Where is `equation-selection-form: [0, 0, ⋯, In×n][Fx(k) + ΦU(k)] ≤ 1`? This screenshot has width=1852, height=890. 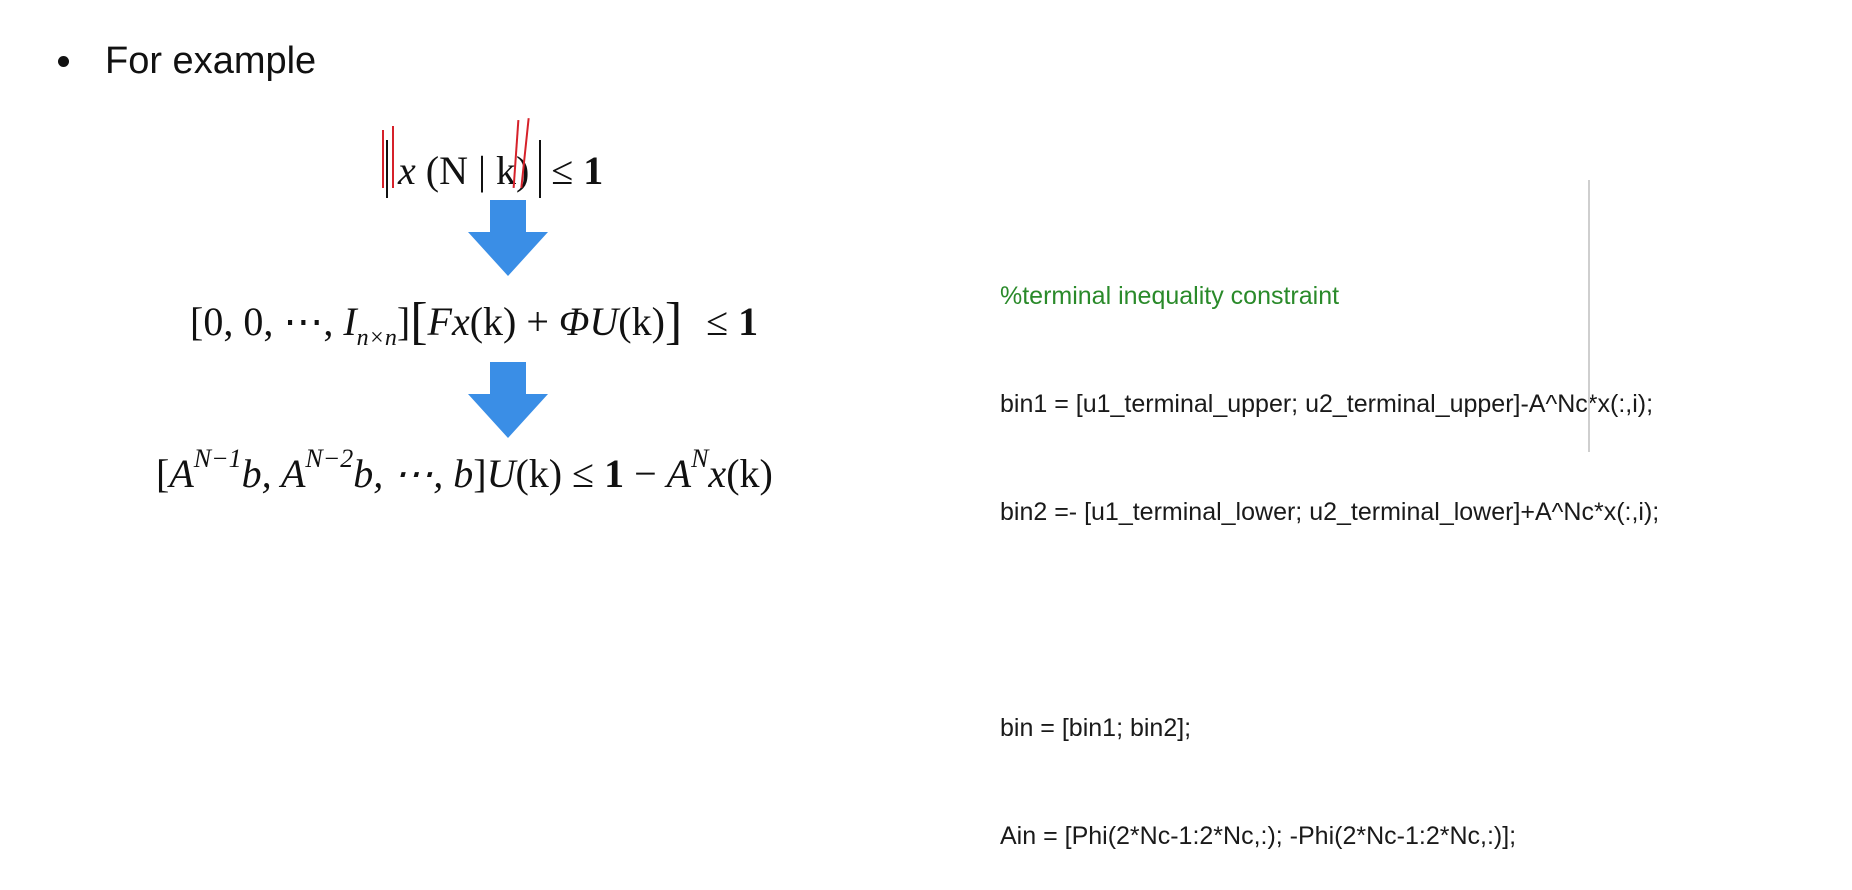 equation-selection-form: [0, 0, ⋯, In×n][Fx(k) + ΦU(k)] ≤ 1 is located at coordinates (474, 321).